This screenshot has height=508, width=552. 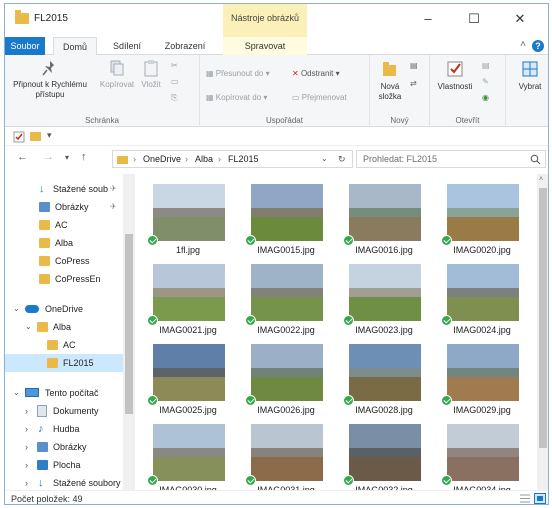 What do you see at coordinates (64, 345) in the screenshot?
I see `nav-item-onedrive-ac: AC` at bounding box center [64, 345].